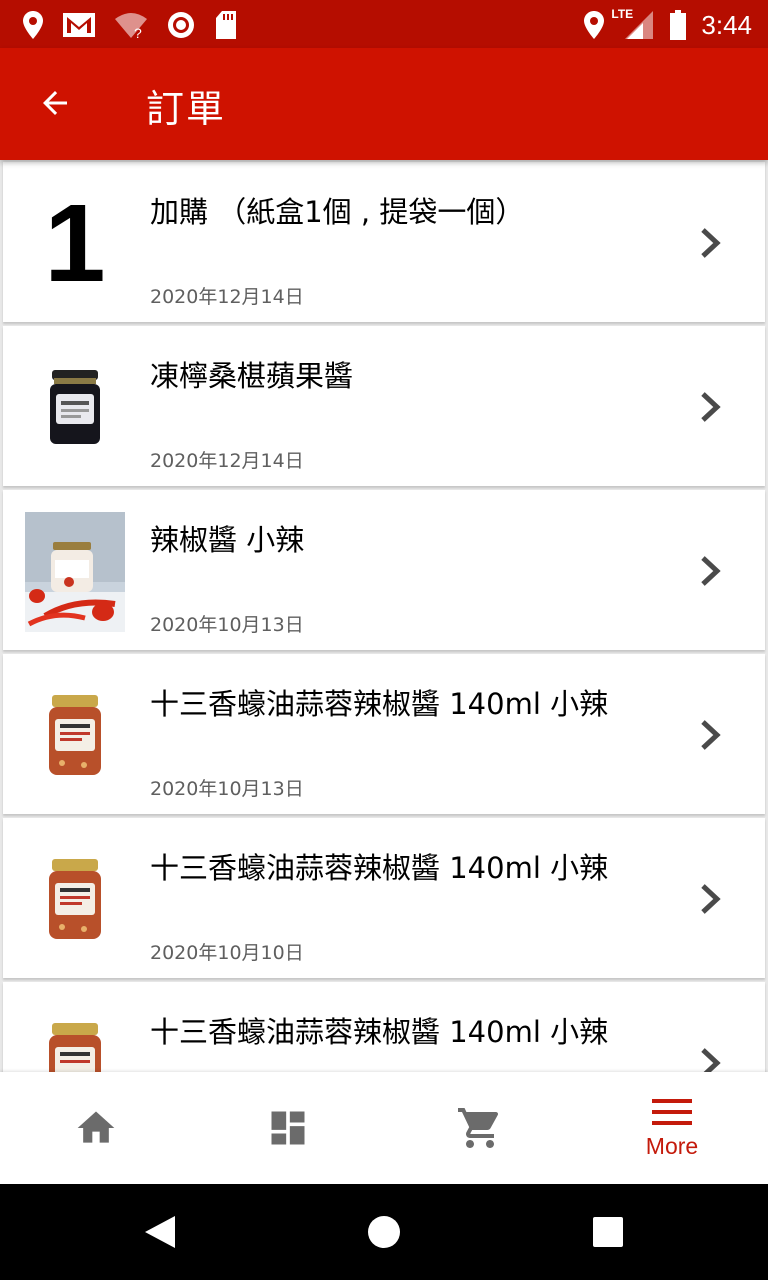 The width and height of the screenshot is (768, 1280). Describe the element at coordinates (252, 376) in the screenshot. I see `order-title: 凍檸桑椹蘋果醬` at that location.